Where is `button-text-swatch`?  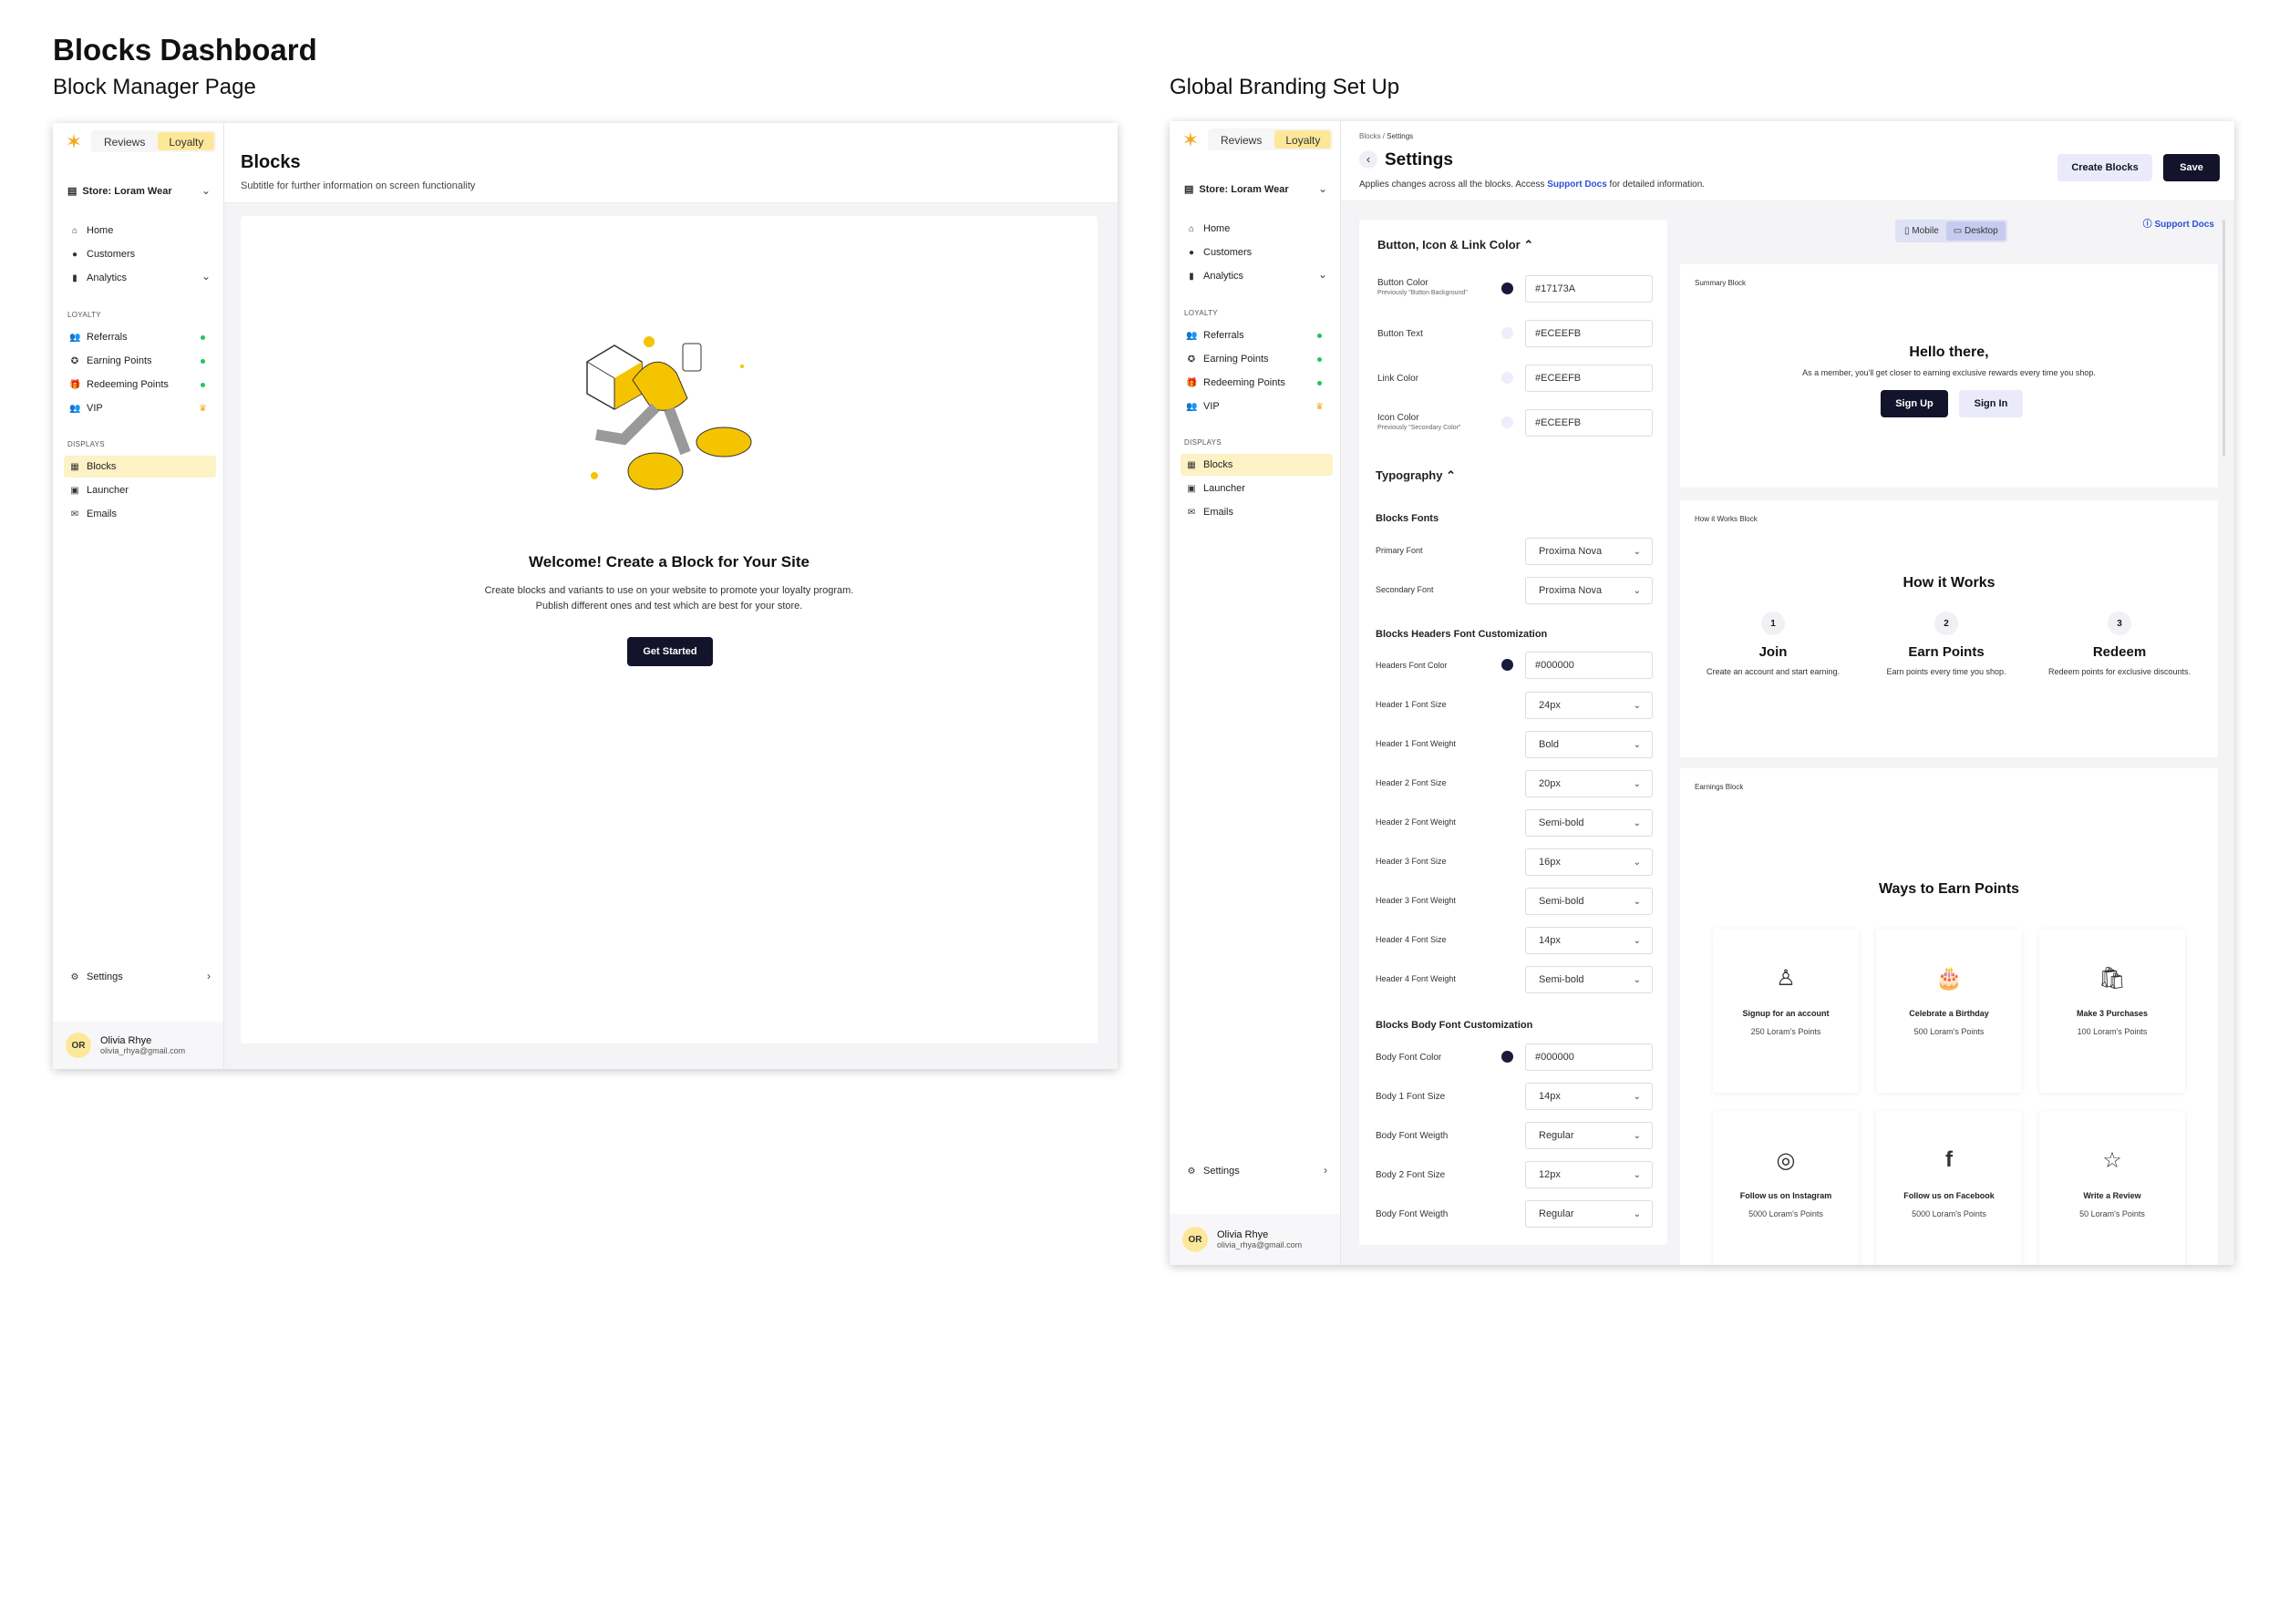 button-text-swatch is located at coordinates (1507, 333).